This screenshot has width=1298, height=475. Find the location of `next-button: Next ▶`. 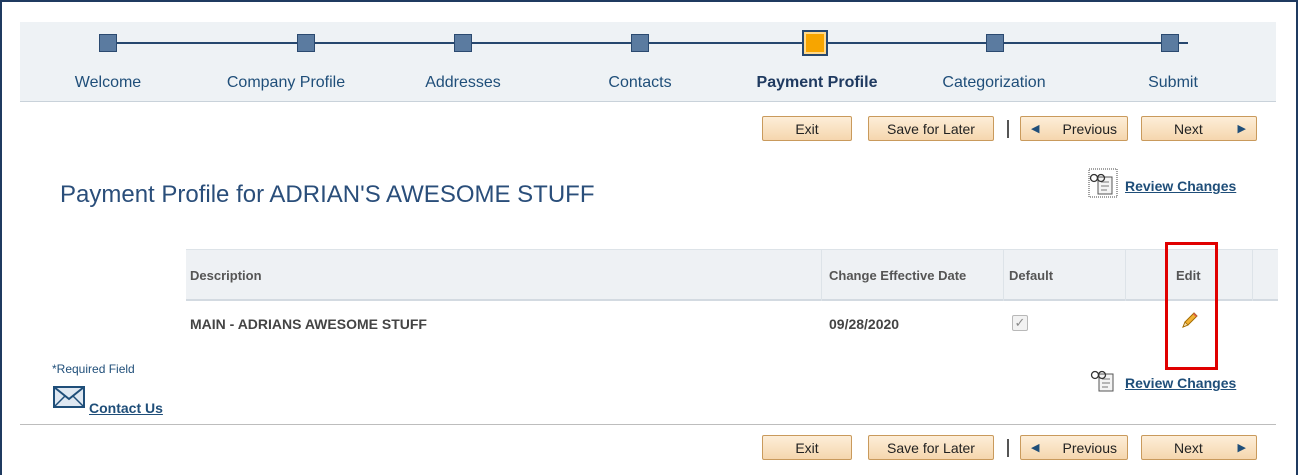

next-button: Next ▶ is located at coordinates (1199, 128).